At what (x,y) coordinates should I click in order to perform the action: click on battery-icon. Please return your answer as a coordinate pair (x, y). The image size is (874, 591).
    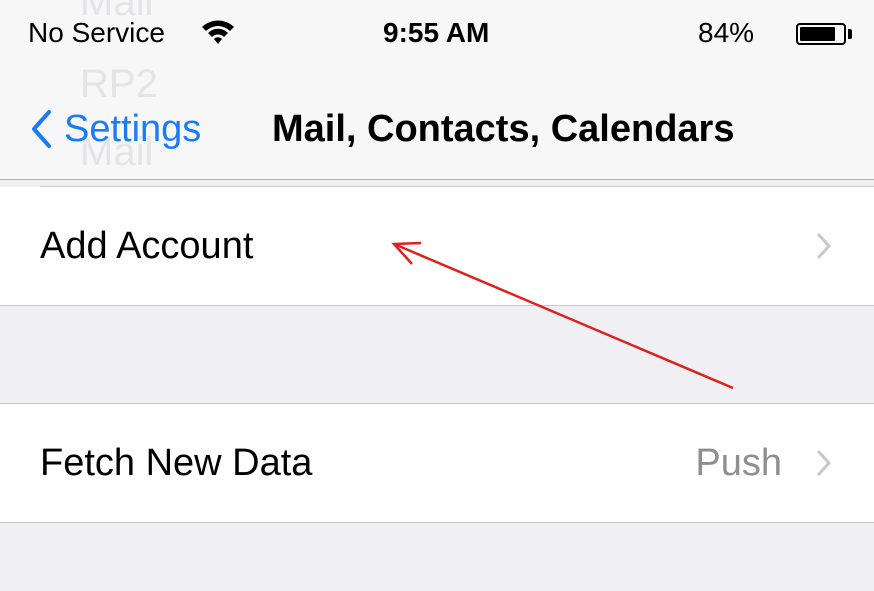
    Looking at the image, I should click on (821, 34).